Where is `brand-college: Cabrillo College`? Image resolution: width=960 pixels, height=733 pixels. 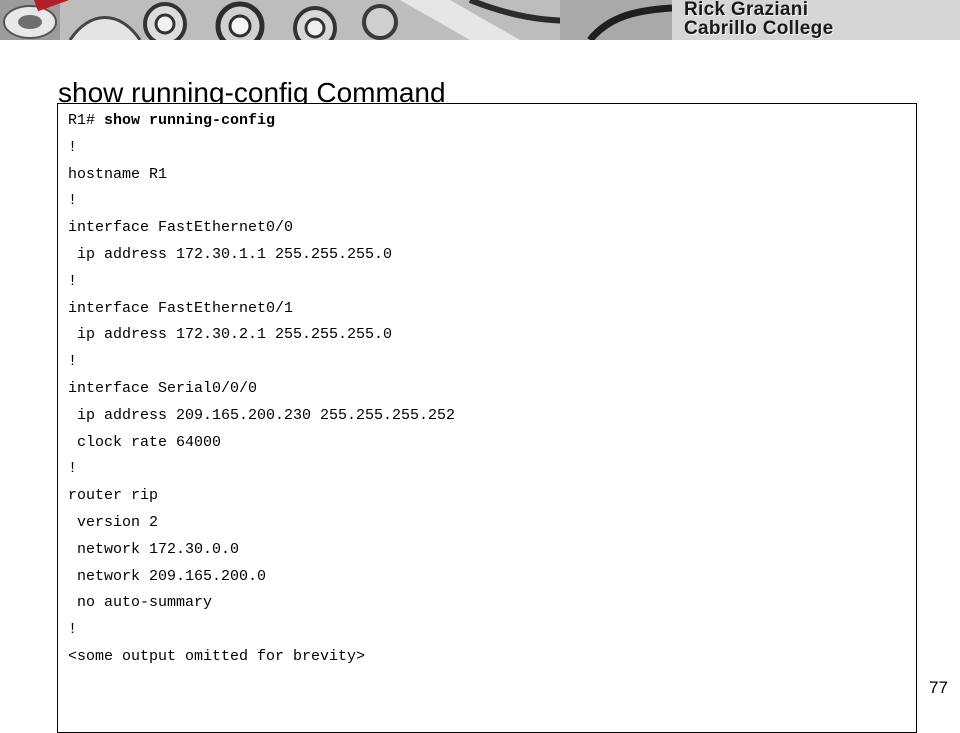 brand-college: Cabrillo College is located at coordinates (759, 28).